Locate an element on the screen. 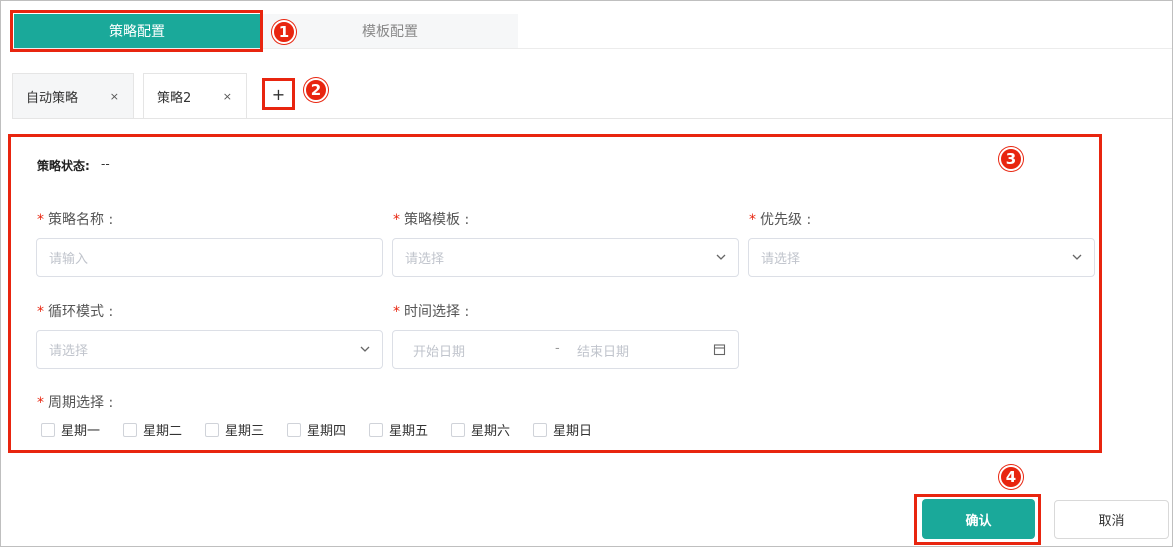  strategy-tab-auto: 自动策略 × is located at coordinates (73, 96).